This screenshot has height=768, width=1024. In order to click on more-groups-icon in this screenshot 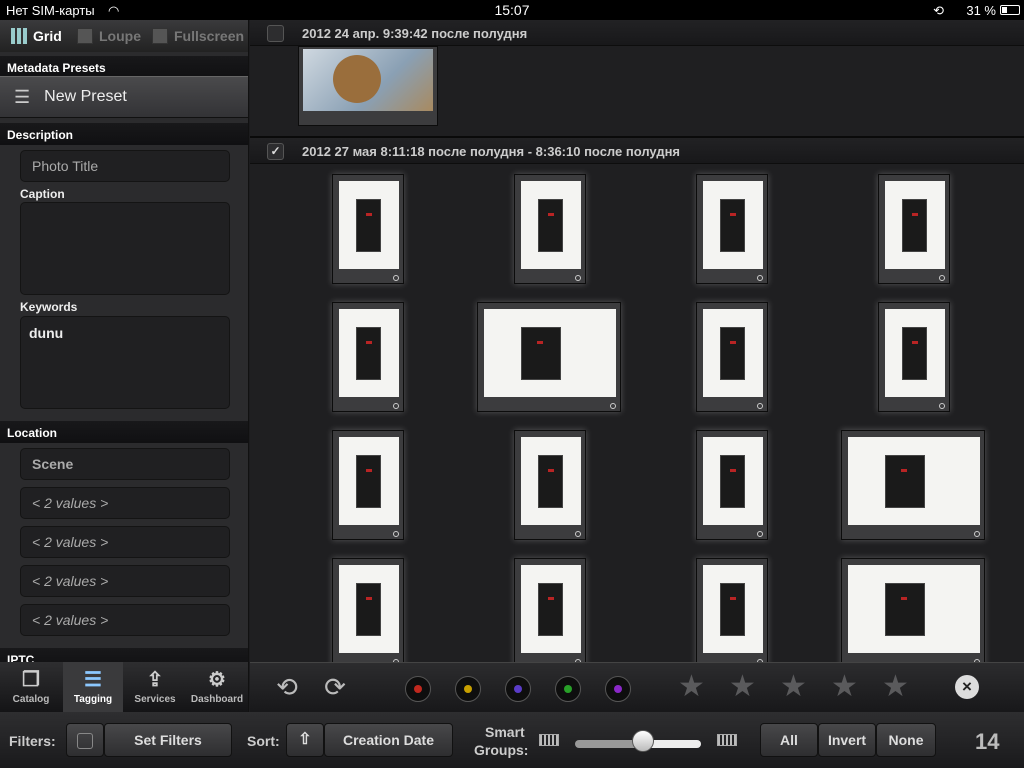, I will do `click(727, 740)`.